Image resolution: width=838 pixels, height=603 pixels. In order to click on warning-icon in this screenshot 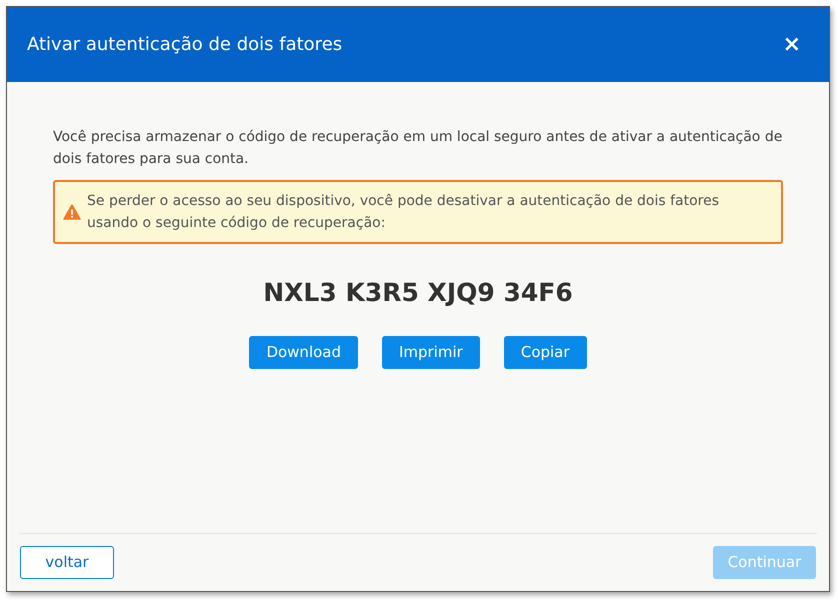, I will do `click(72, 212)`.